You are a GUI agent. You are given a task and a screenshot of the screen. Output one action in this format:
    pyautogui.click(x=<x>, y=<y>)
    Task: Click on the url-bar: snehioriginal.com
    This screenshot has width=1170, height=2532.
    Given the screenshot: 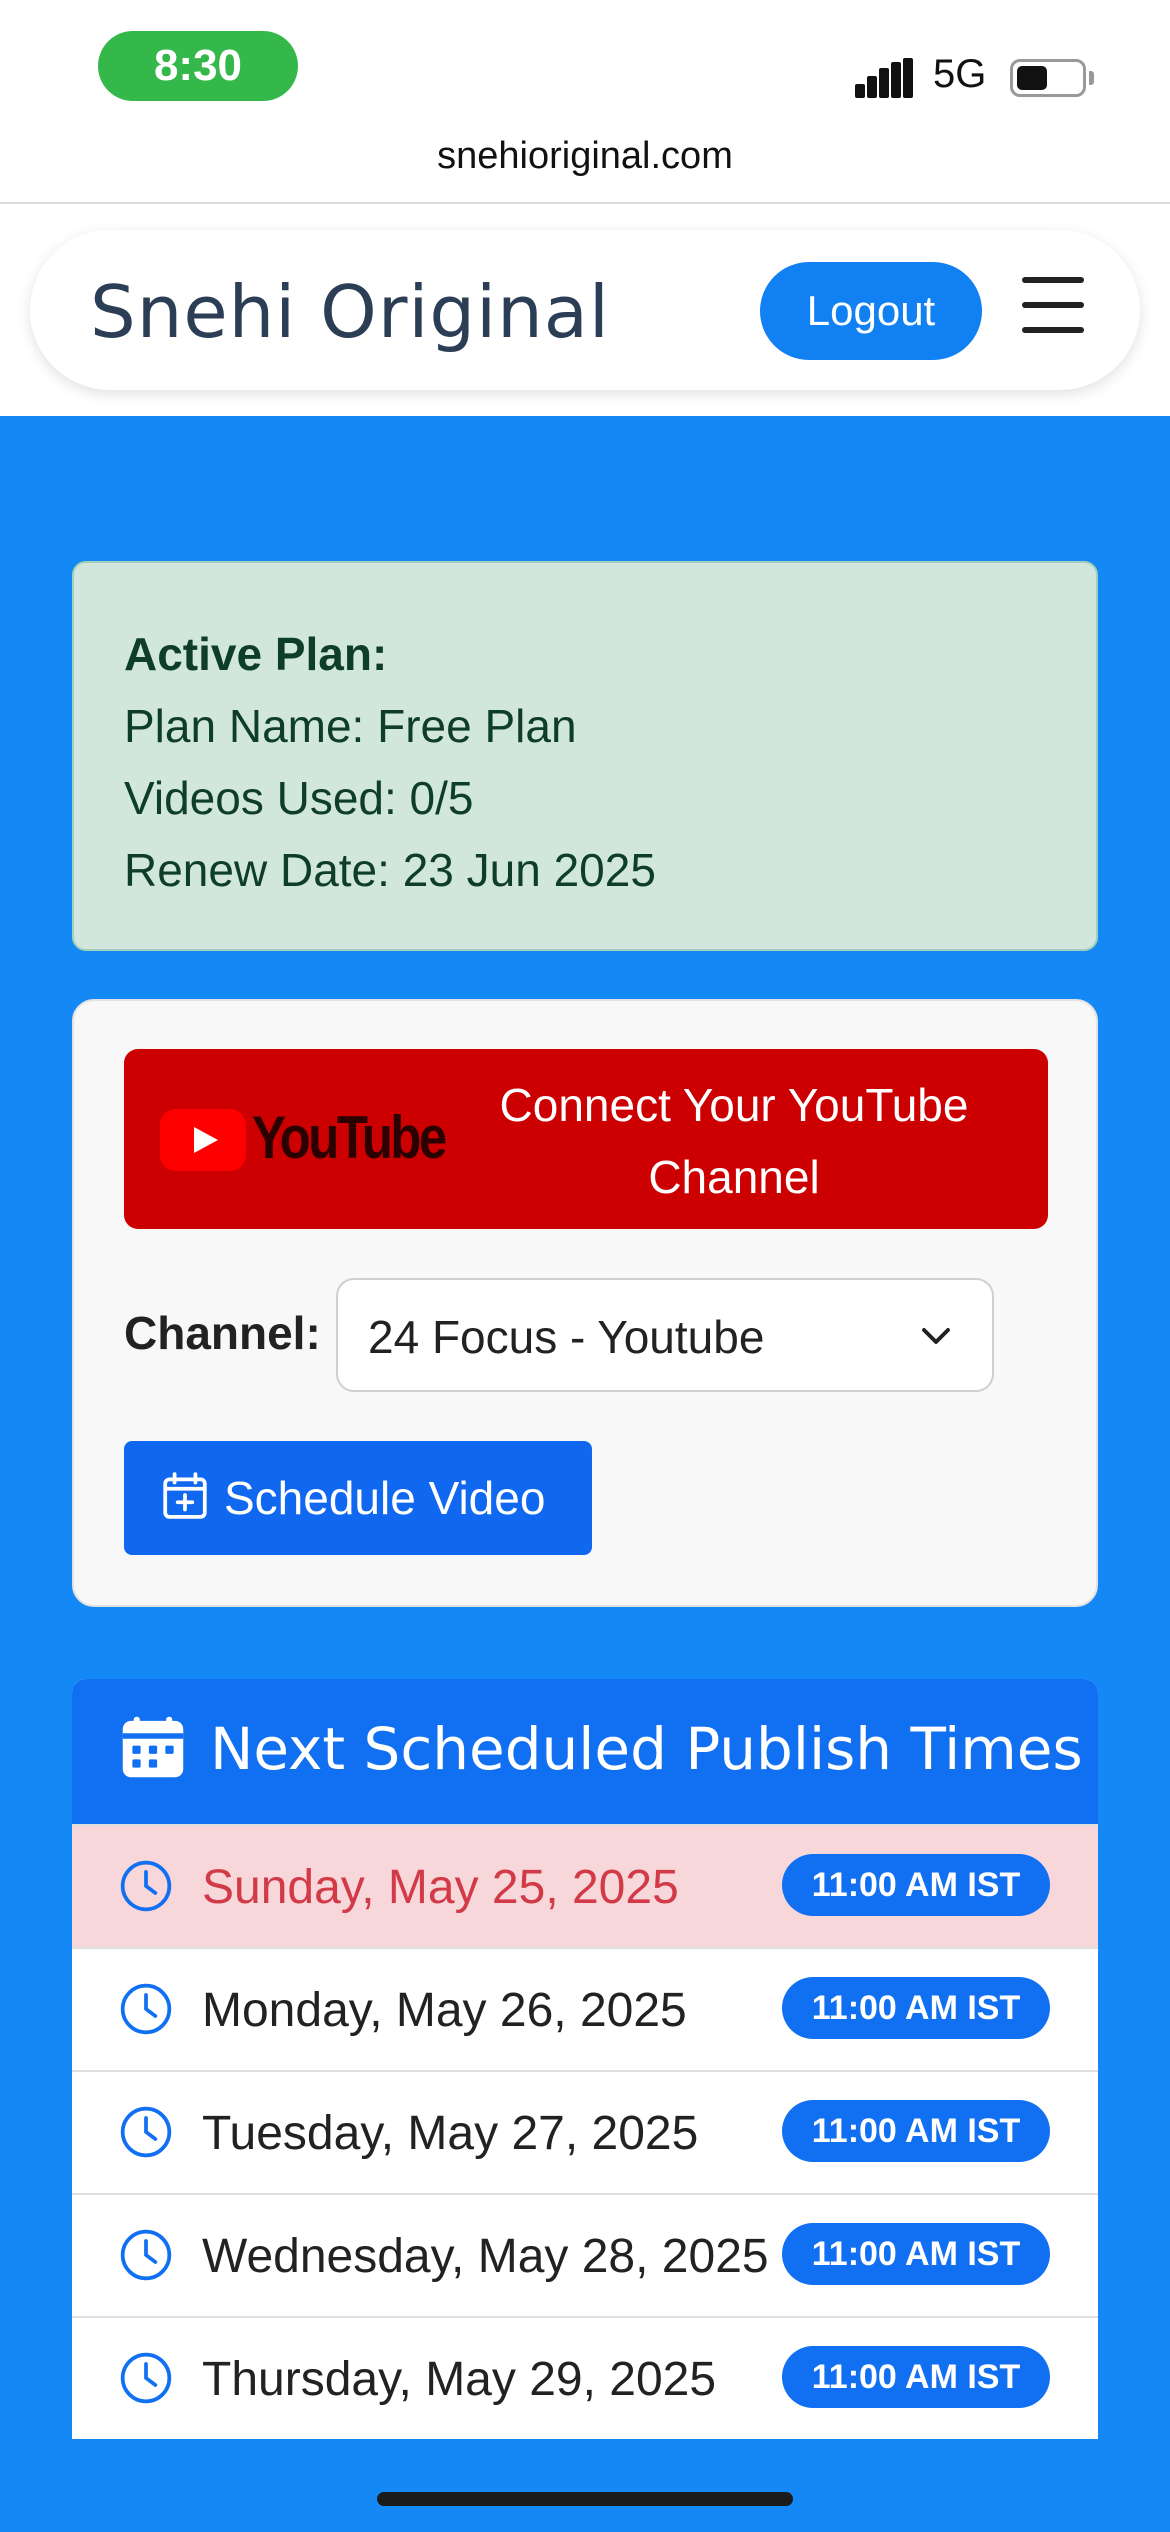 What is the action you would take?
    pyautogui.click(x=585, y=156)
    